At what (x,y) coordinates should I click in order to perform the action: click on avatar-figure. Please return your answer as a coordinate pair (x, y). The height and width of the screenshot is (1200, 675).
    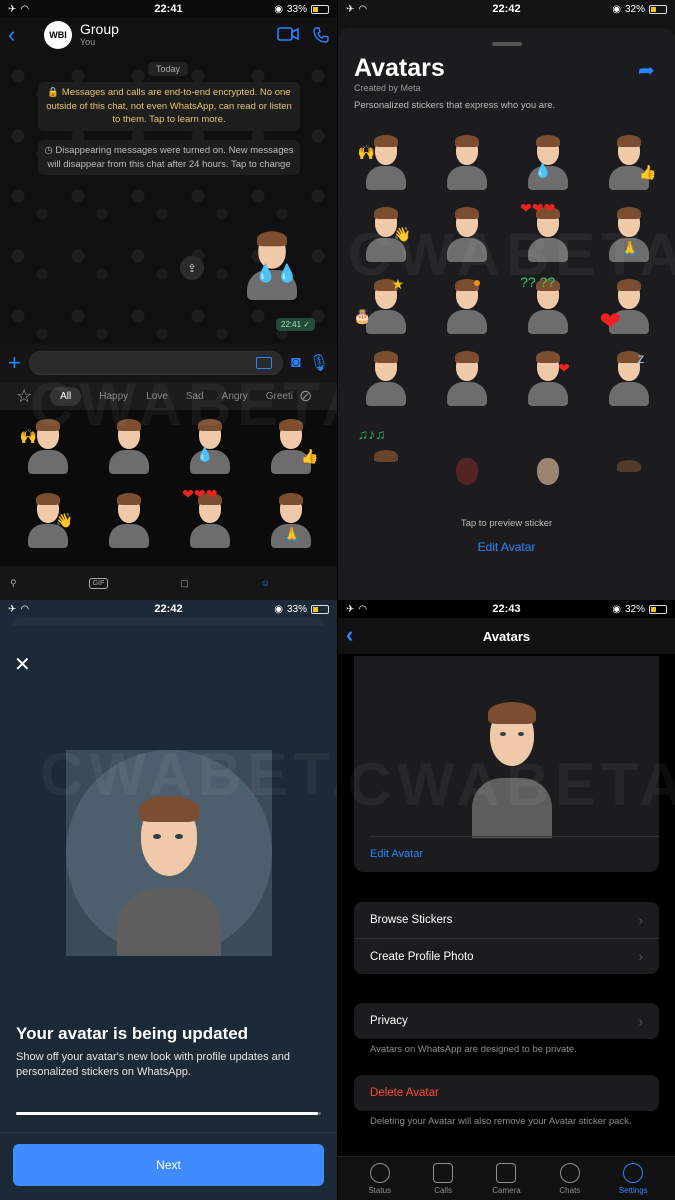
    Looking at the image, I should click on (169, 873).